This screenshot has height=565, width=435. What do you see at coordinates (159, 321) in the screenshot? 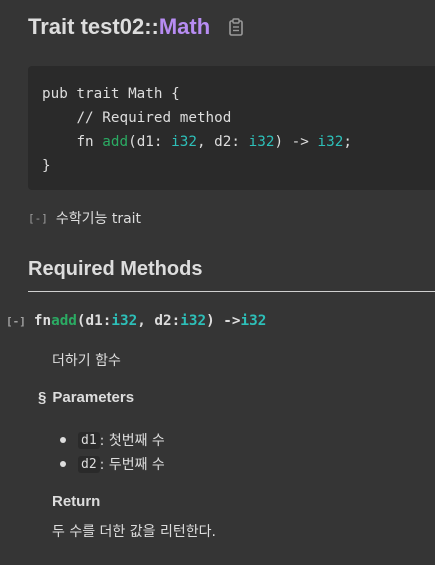
I see `method-params-mid: , d2:` at bounding box center [159, 321].